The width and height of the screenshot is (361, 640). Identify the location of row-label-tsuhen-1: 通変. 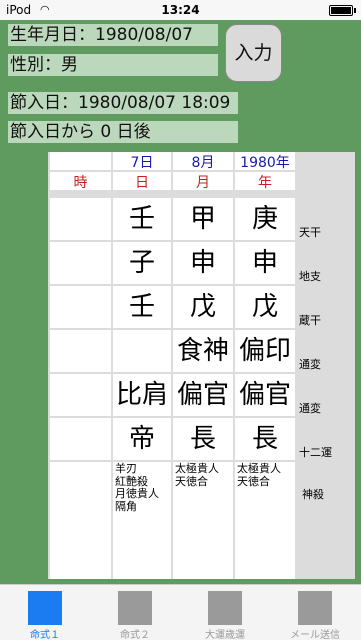
(310, 364).